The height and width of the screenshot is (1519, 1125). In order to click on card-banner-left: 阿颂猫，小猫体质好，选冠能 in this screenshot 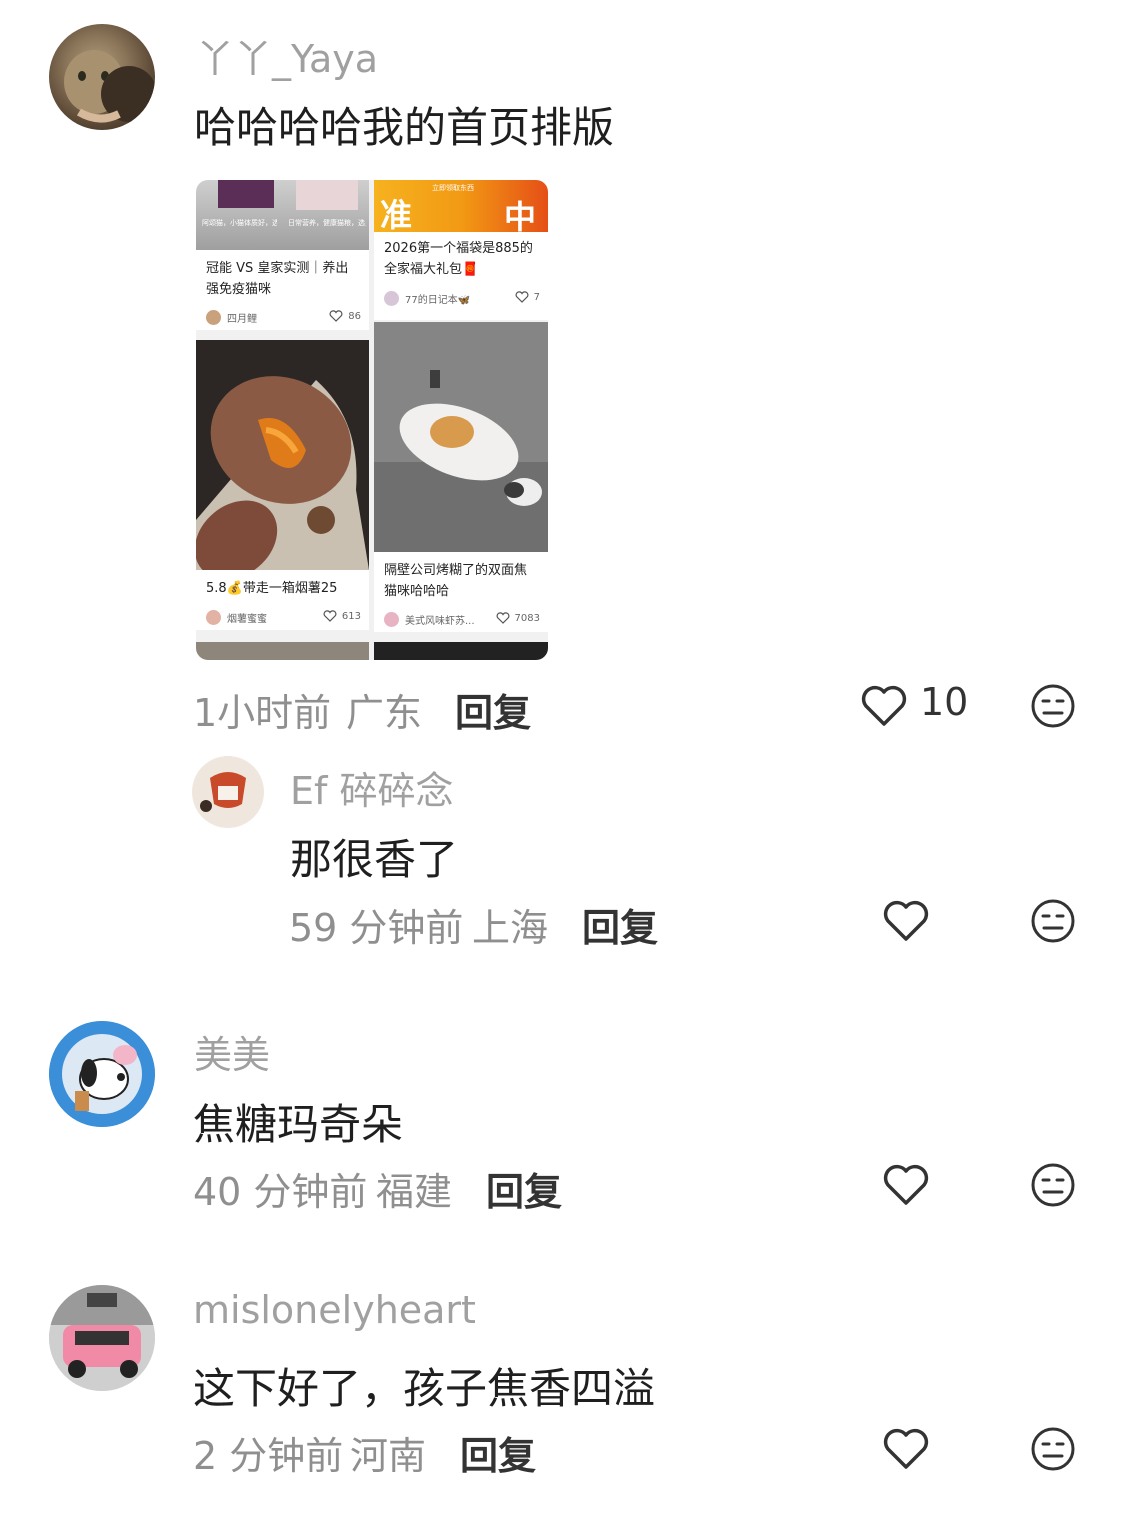, I will do `click(239, 223)`.